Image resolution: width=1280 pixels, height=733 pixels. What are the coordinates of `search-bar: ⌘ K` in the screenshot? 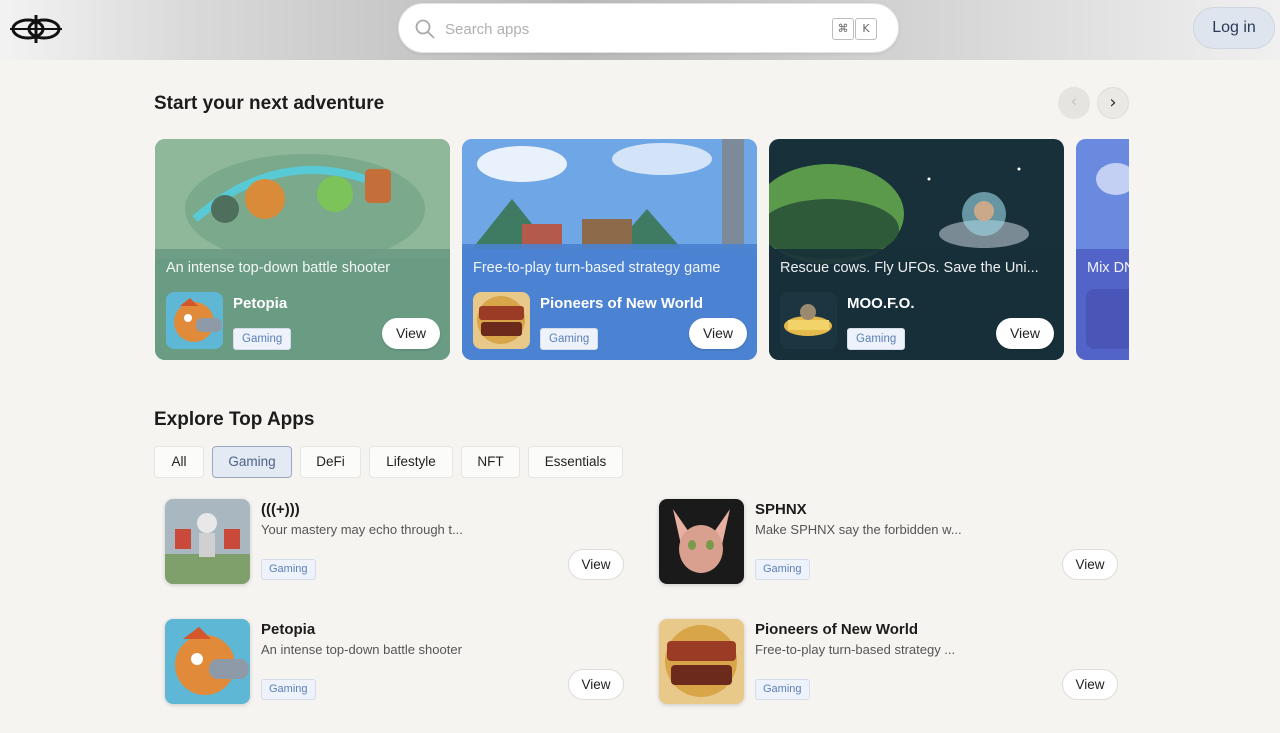 It's located at (648, 28).